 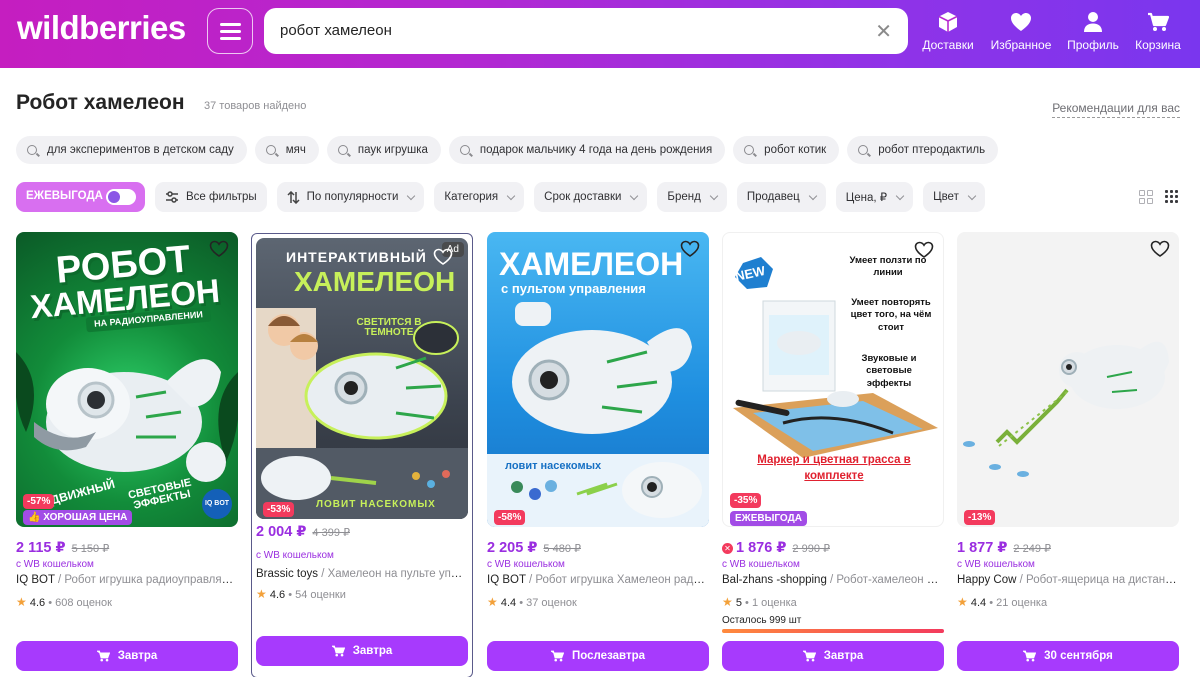 I want to click on box-icon, so click(x=948, y=22).